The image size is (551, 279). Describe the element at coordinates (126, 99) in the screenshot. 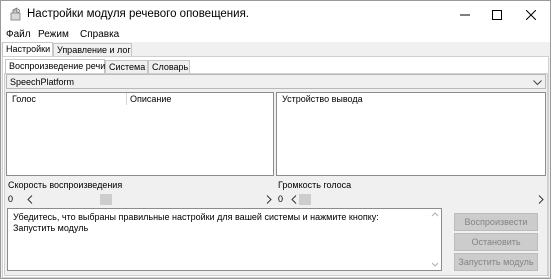

I see `column-separator` at that location.